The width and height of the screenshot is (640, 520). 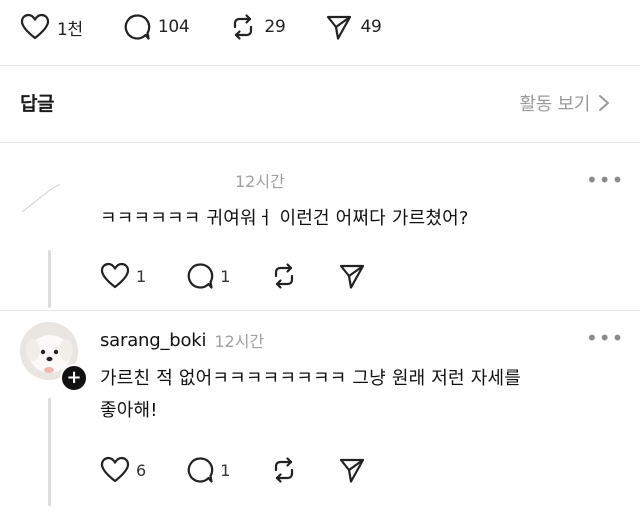 I want to click on username: sarang_boki, so click(x=153, y=340).